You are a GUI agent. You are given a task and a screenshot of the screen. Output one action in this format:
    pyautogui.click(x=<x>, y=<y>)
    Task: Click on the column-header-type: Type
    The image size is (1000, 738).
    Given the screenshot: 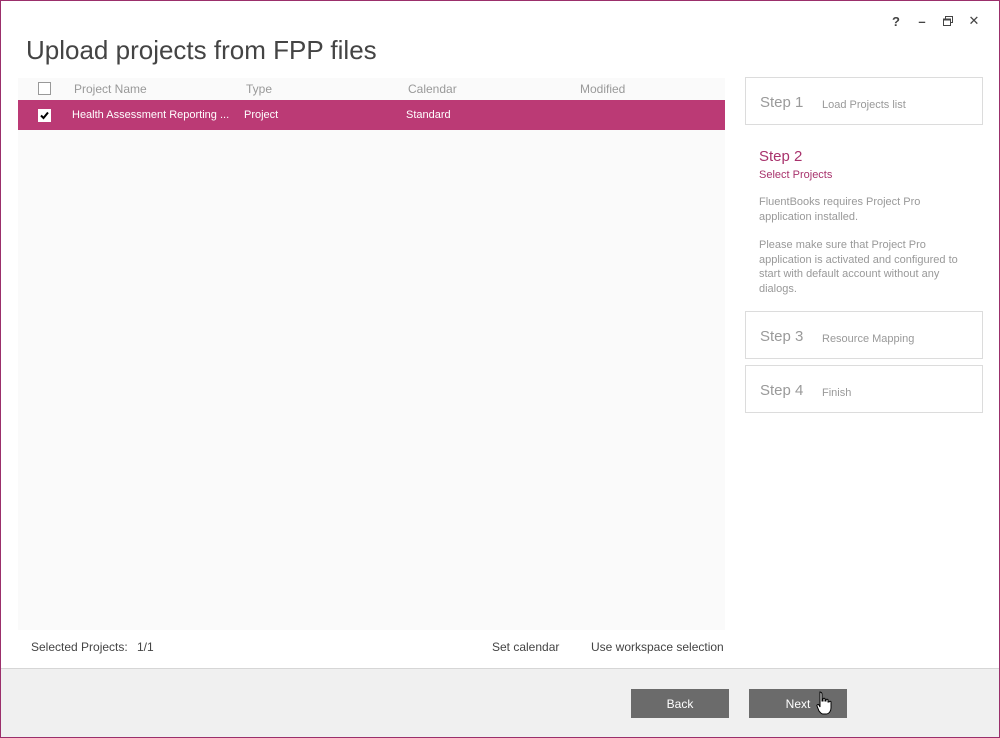 What is the action you would take?
    pyautogui.click(x=259, y=89)
    